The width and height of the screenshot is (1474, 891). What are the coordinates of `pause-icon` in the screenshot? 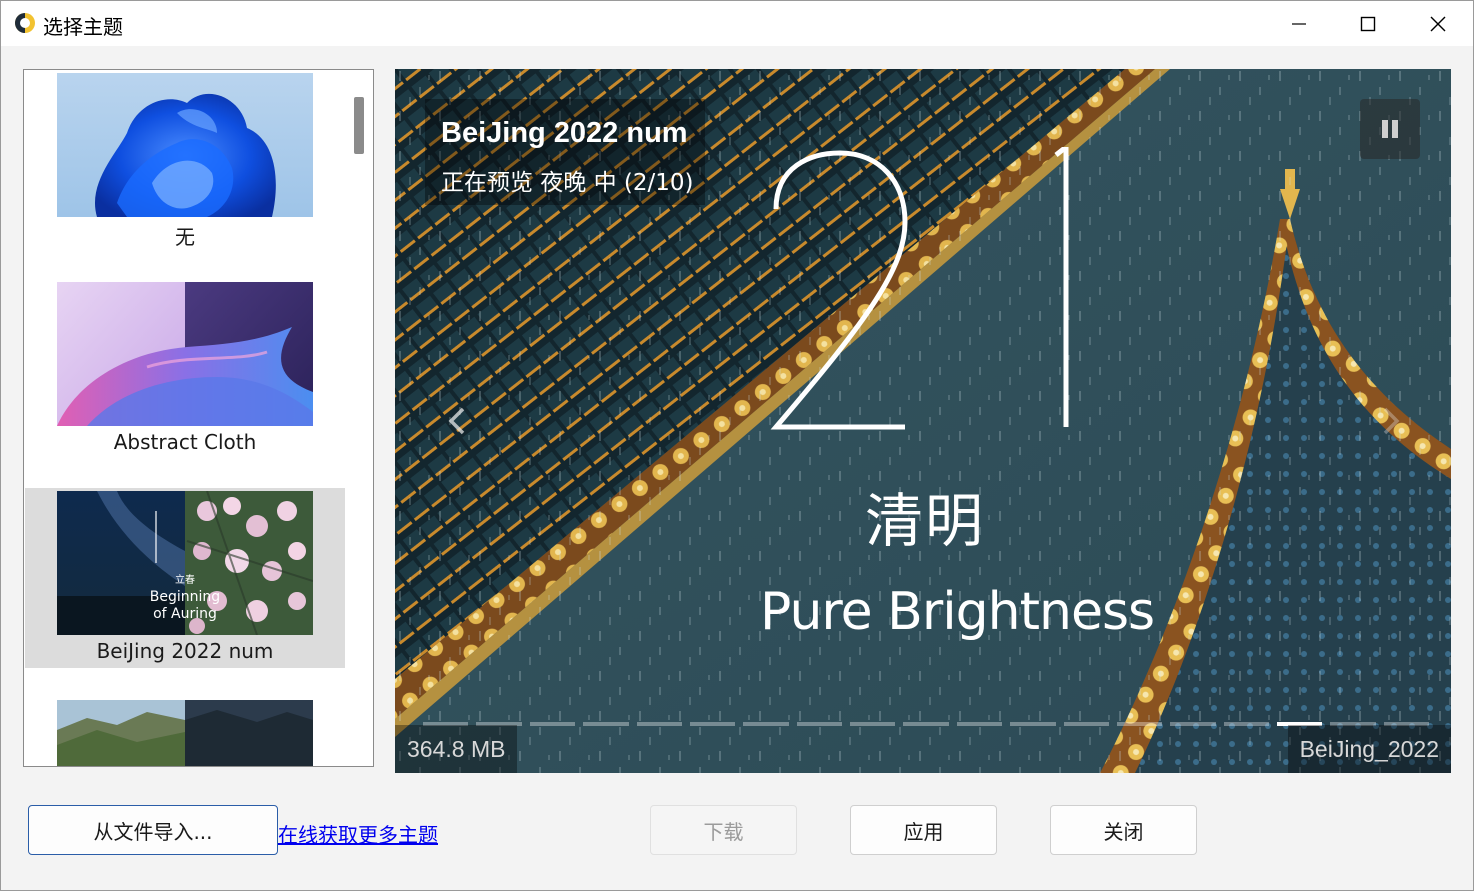 It's located at (1390, 129).